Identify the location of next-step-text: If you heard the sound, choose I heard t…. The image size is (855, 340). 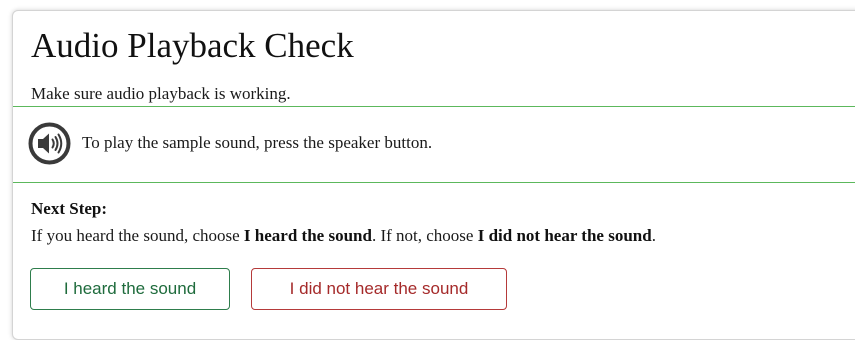
(343, 235).